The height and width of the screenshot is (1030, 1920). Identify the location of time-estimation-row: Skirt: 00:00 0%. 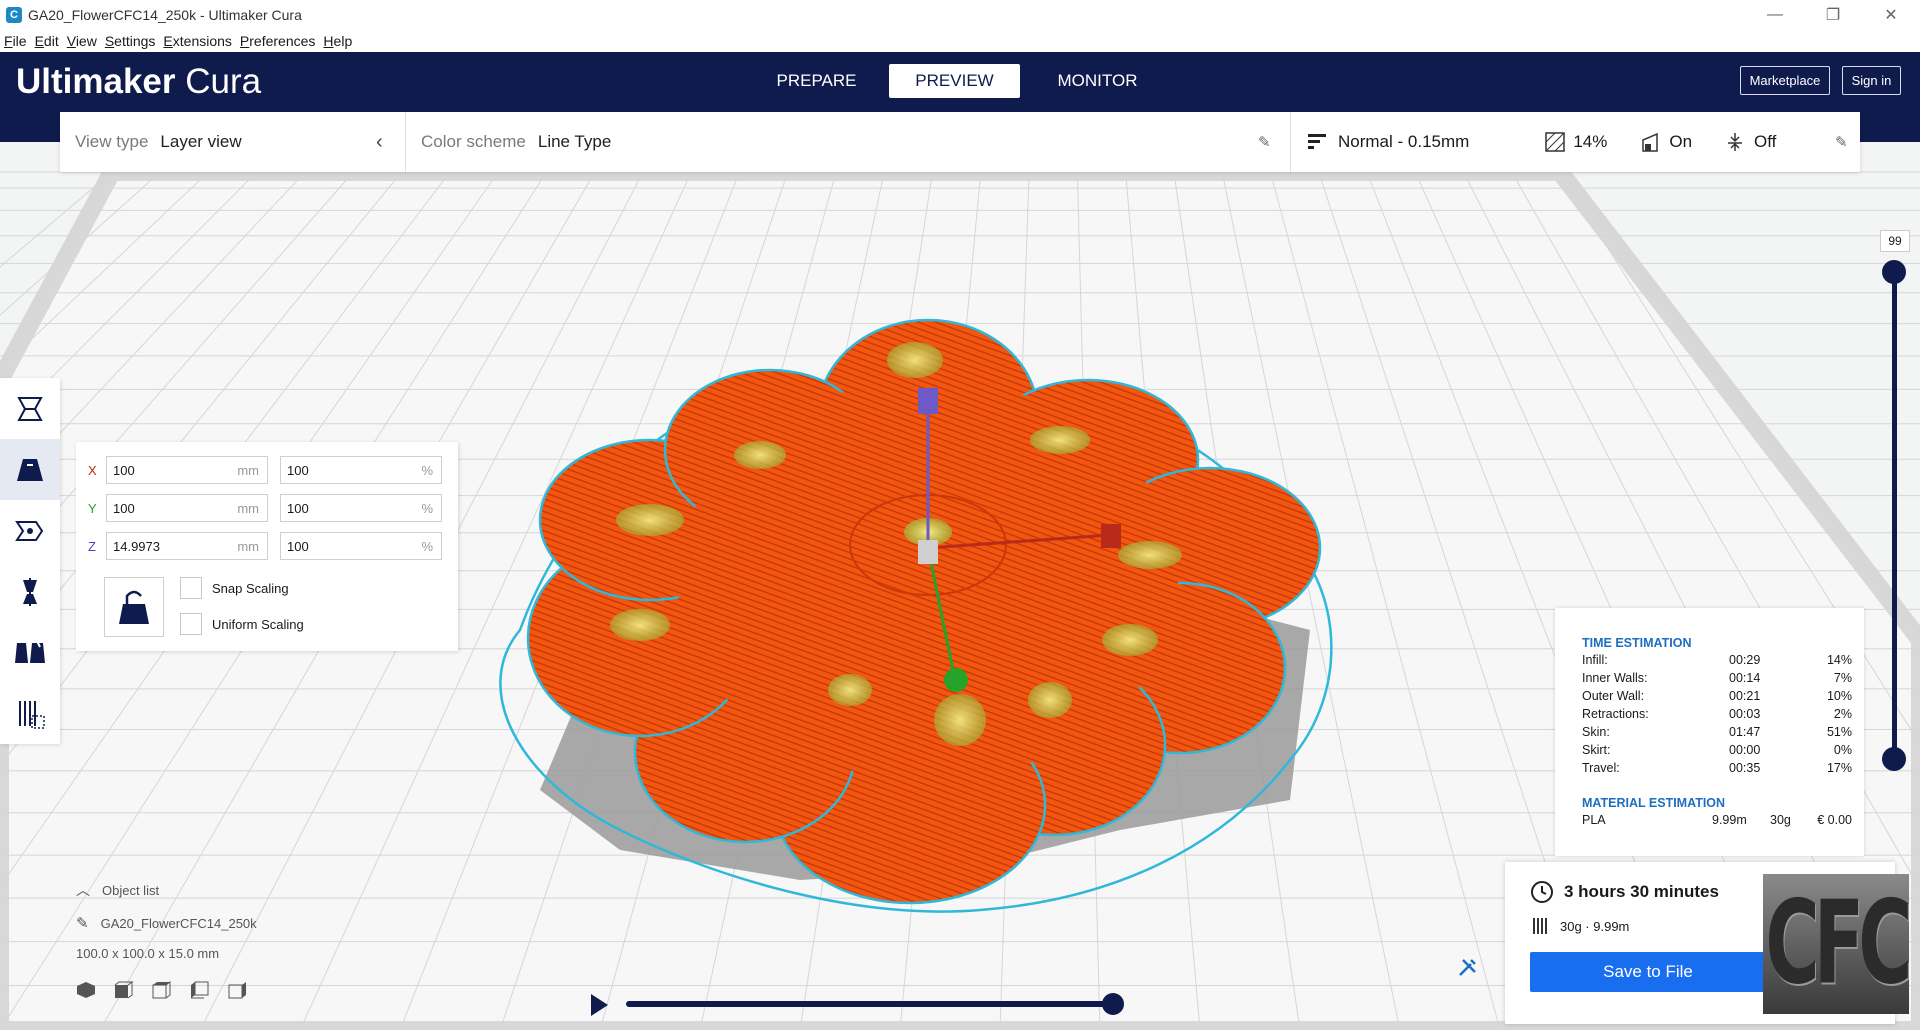
(1717, 752).